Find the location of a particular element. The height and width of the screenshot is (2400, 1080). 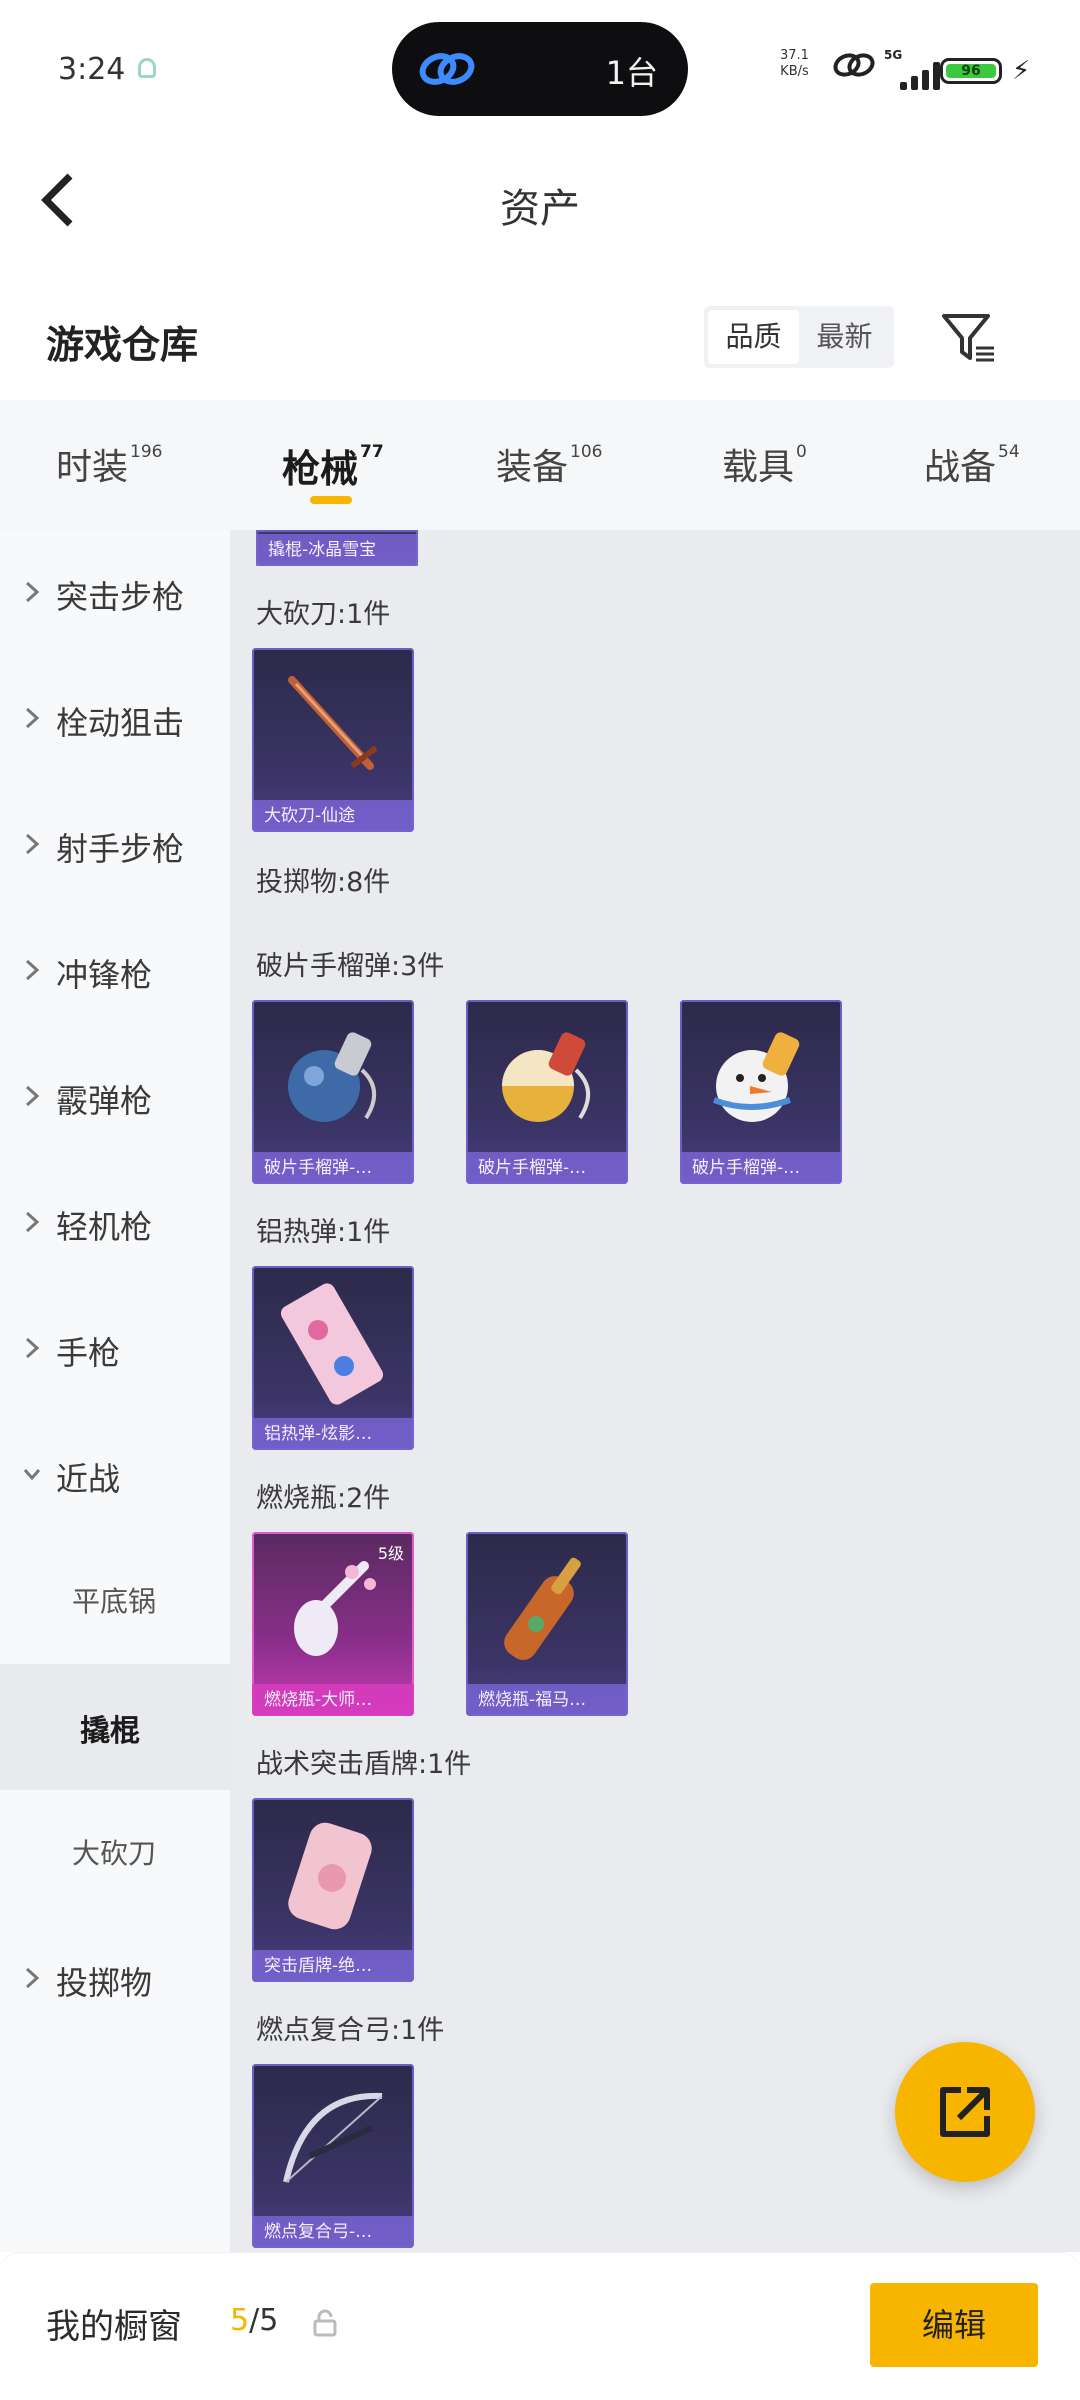

sidebar-subitem-crowbar: 撬棍 is located at coordinates (115, 1727).